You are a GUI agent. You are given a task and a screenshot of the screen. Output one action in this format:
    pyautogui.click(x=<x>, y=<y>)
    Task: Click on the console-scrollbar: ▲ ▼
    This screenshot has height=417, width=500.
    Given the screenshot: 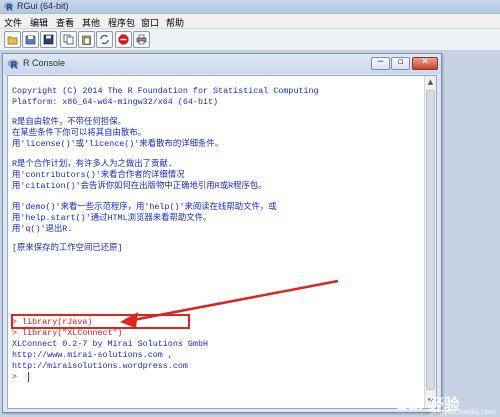 What is the action you would take?
    pyautogui.click(x=430, y=242)
    